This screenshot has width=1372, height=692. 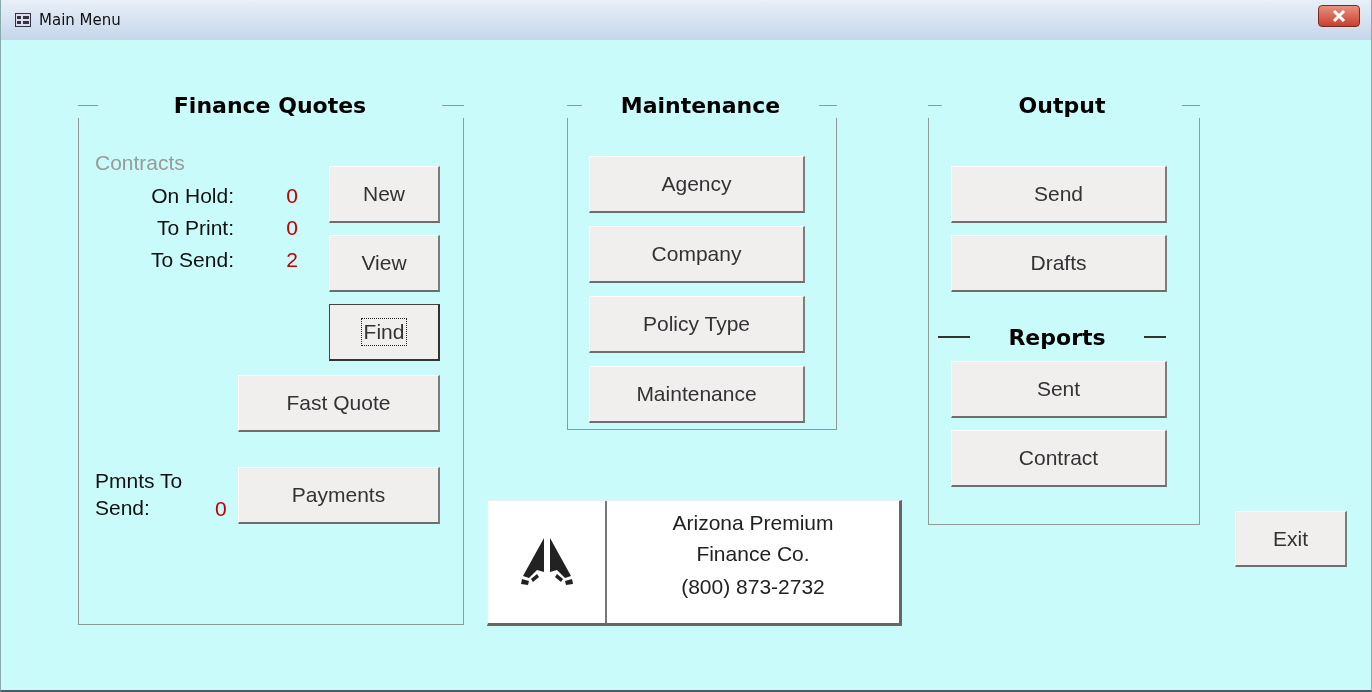 What do you see at coordinates (1059, 389) in the screenshot?
I see `report-button: Sent` at bounding box center [1059, 389].